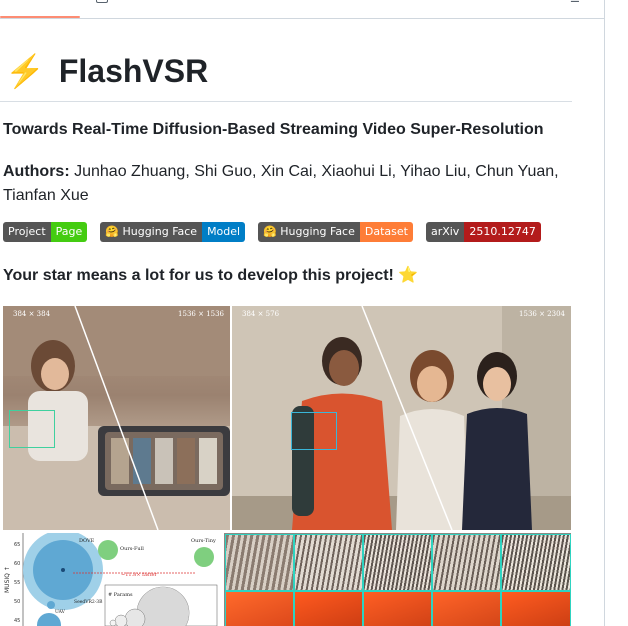 This screenshot has width=628, height=626. Describe the element at coordinates (17, 621) in the screenshot. I see `ytick: 45` at that location.